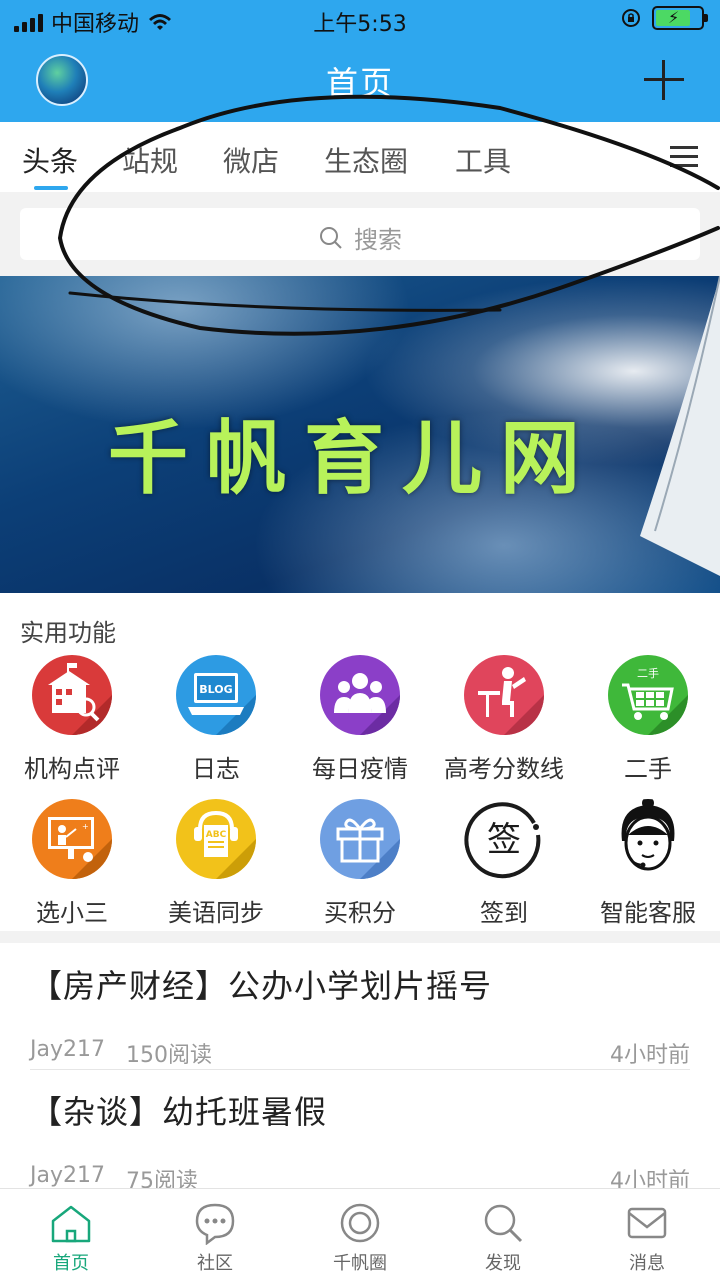  I want to click on article-reads: 150阅读, so click(169, 1055).